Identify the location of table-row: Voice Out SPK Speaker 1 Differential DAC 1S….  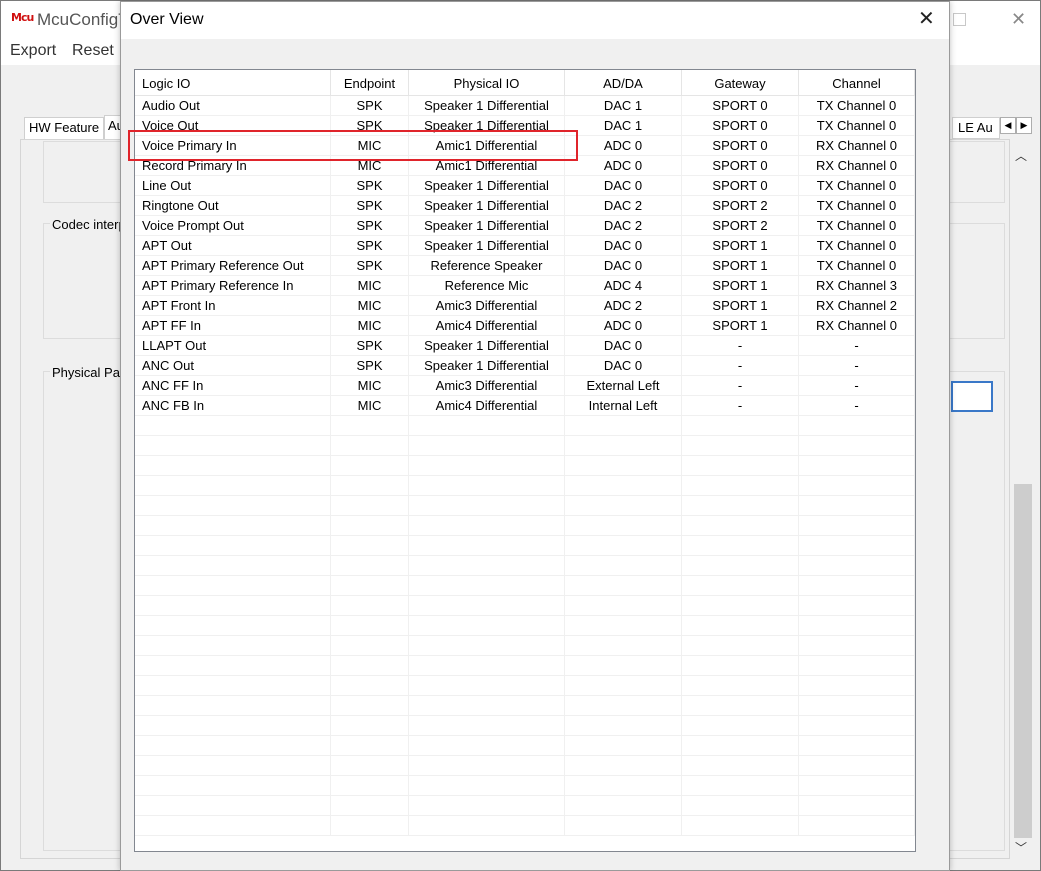
(525, 126).